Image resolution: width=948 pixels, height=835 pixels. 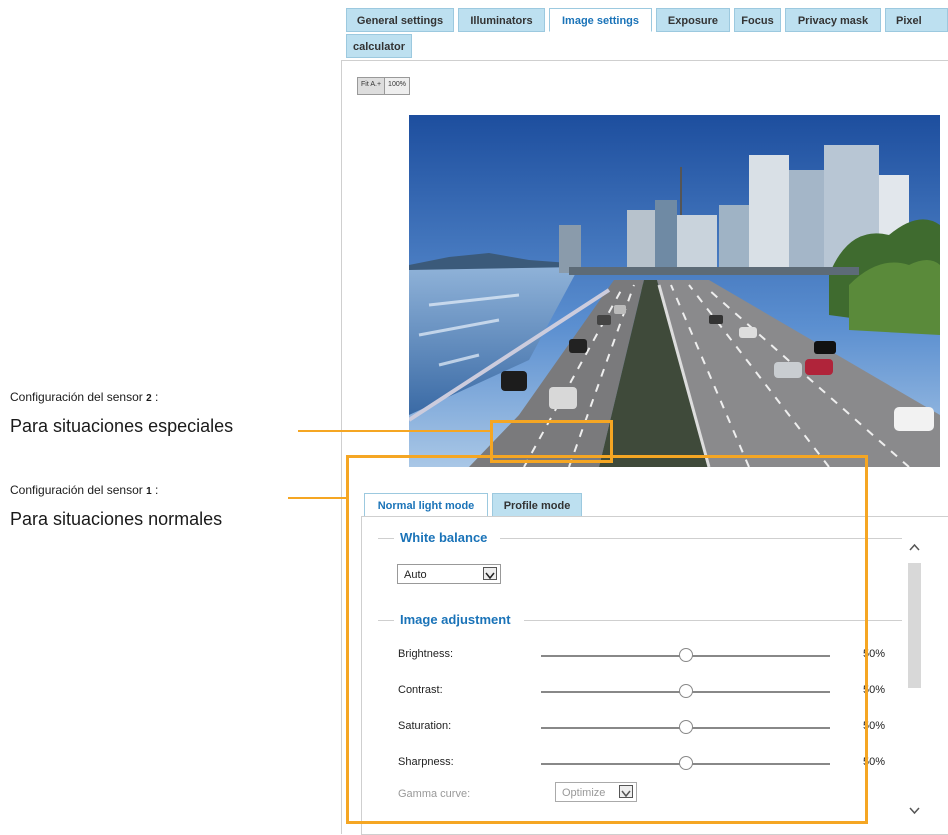 I want to click on tab-image-settings: Image settings, so click(x=600, y=20).